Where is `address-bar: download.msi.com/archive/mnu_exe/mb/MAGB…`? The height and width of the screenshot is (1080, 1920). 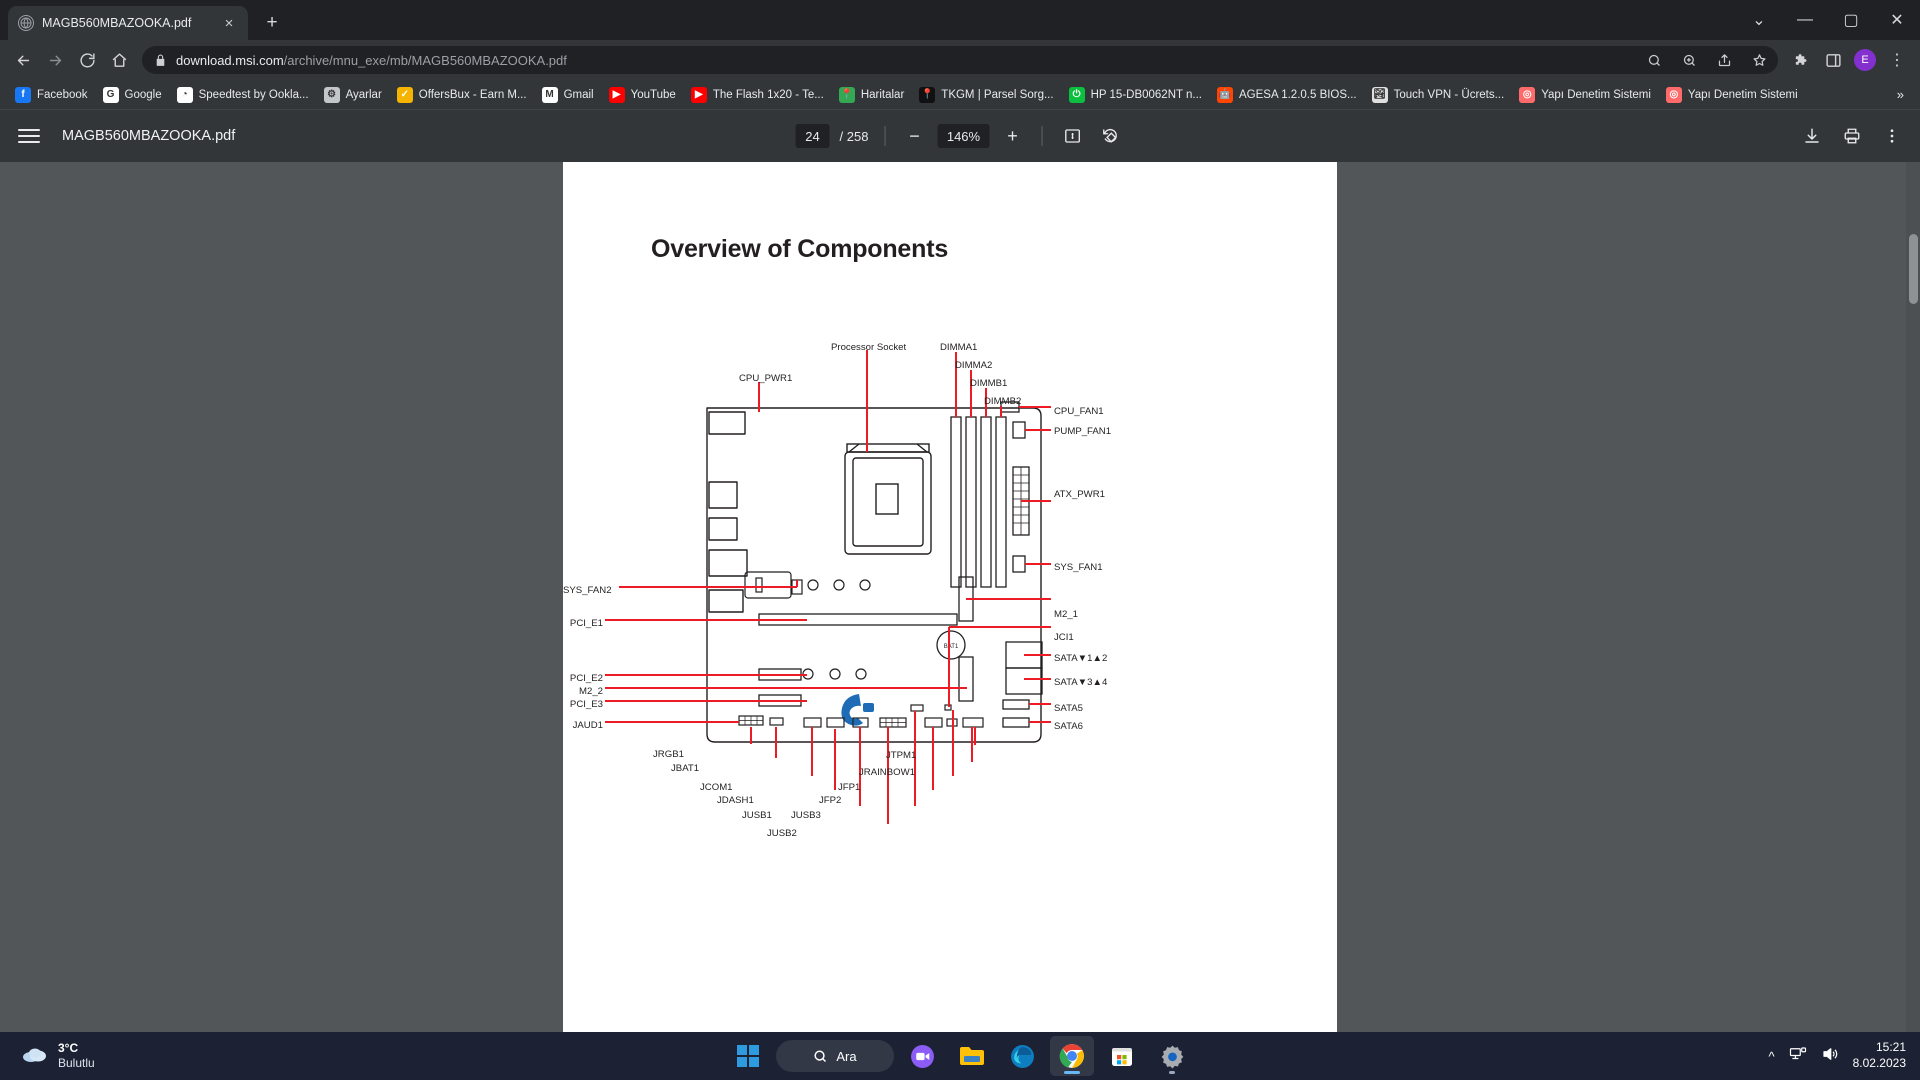
address-bar: download.msi.com/archive/mnu_exe/mb/MAGB… is located at coordinates (960, 60).